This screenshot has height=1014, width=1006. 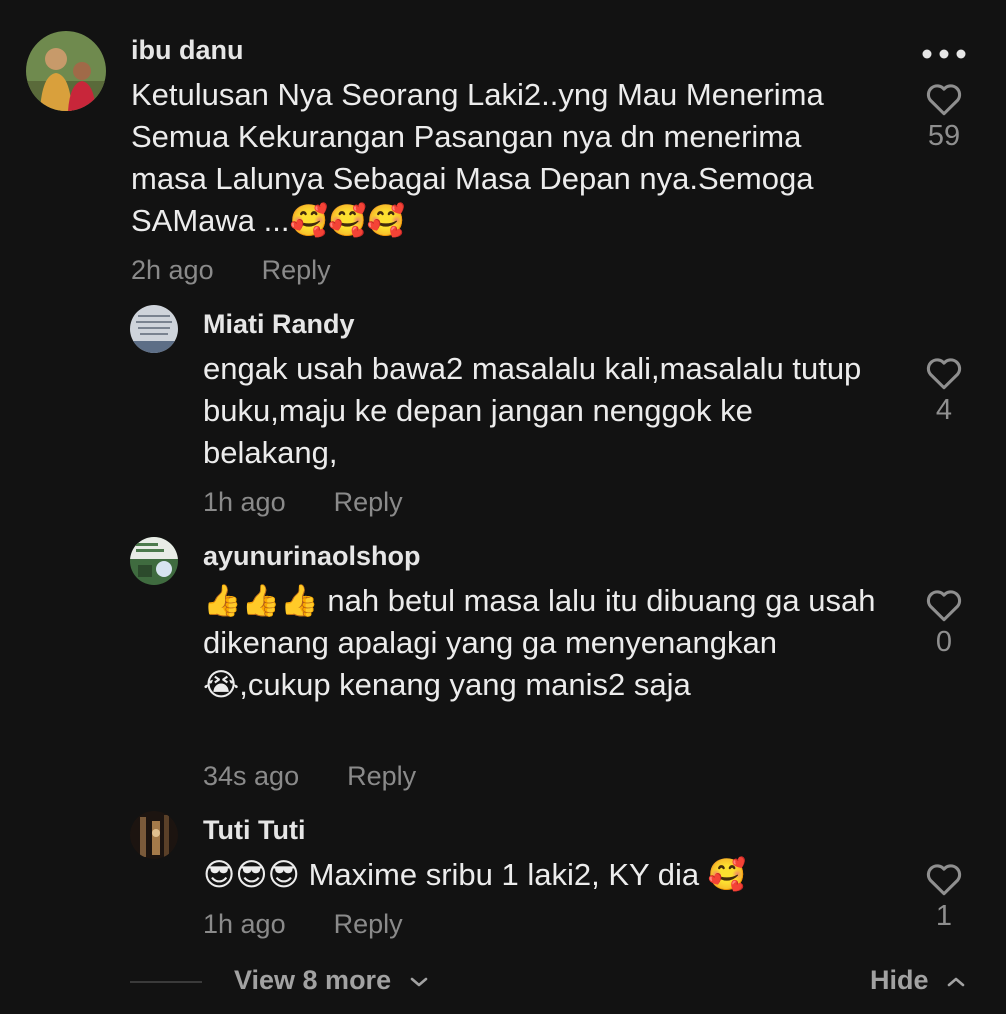 I want to click on comment-meta: 34s ago Reply, so click(x=309, y=776).